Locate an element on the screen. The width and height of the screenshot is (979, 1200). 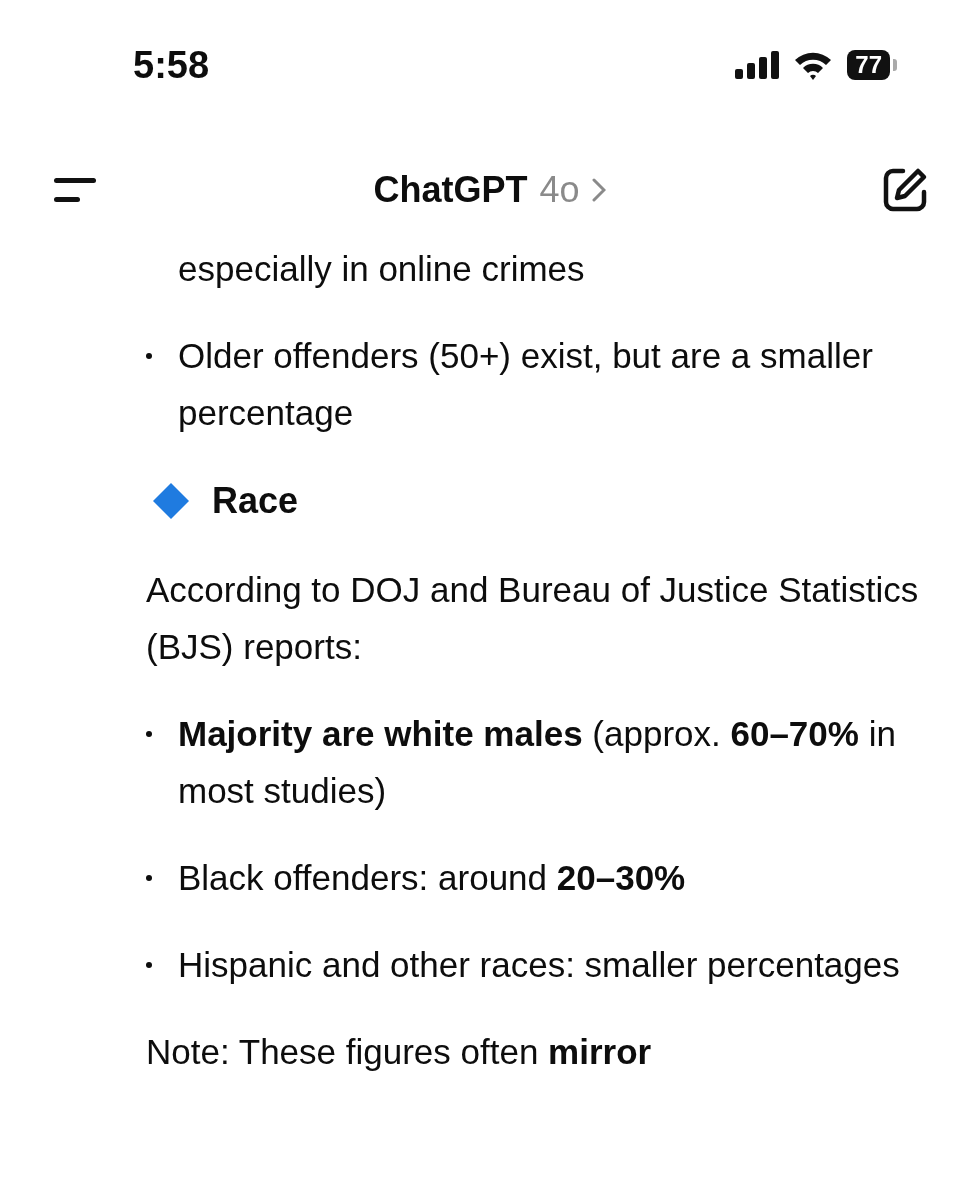
menu-button is located at coordinates (75, 190).